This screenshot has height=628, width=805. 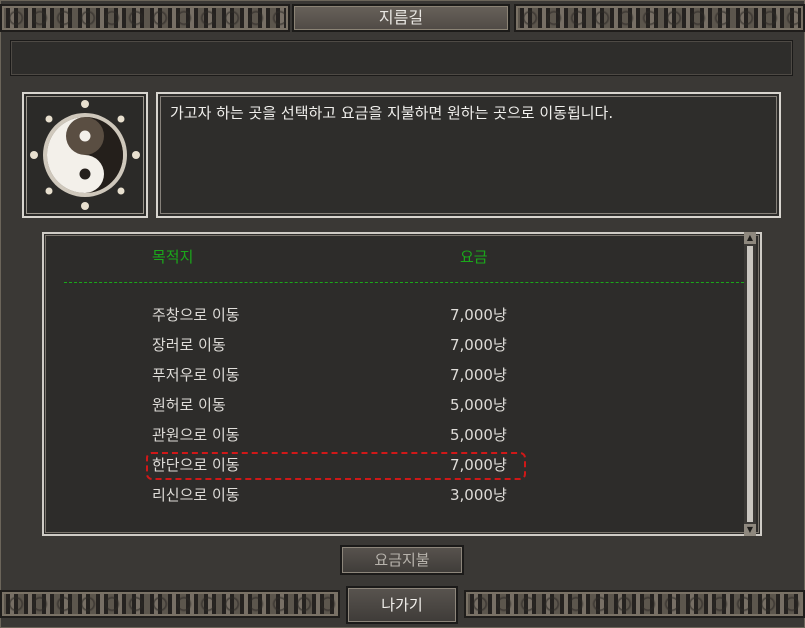 What do you see at coordinates (173, 257) in the screenshot?
I see `column-header-destination: 목적지` at bounding box center [173, 257].